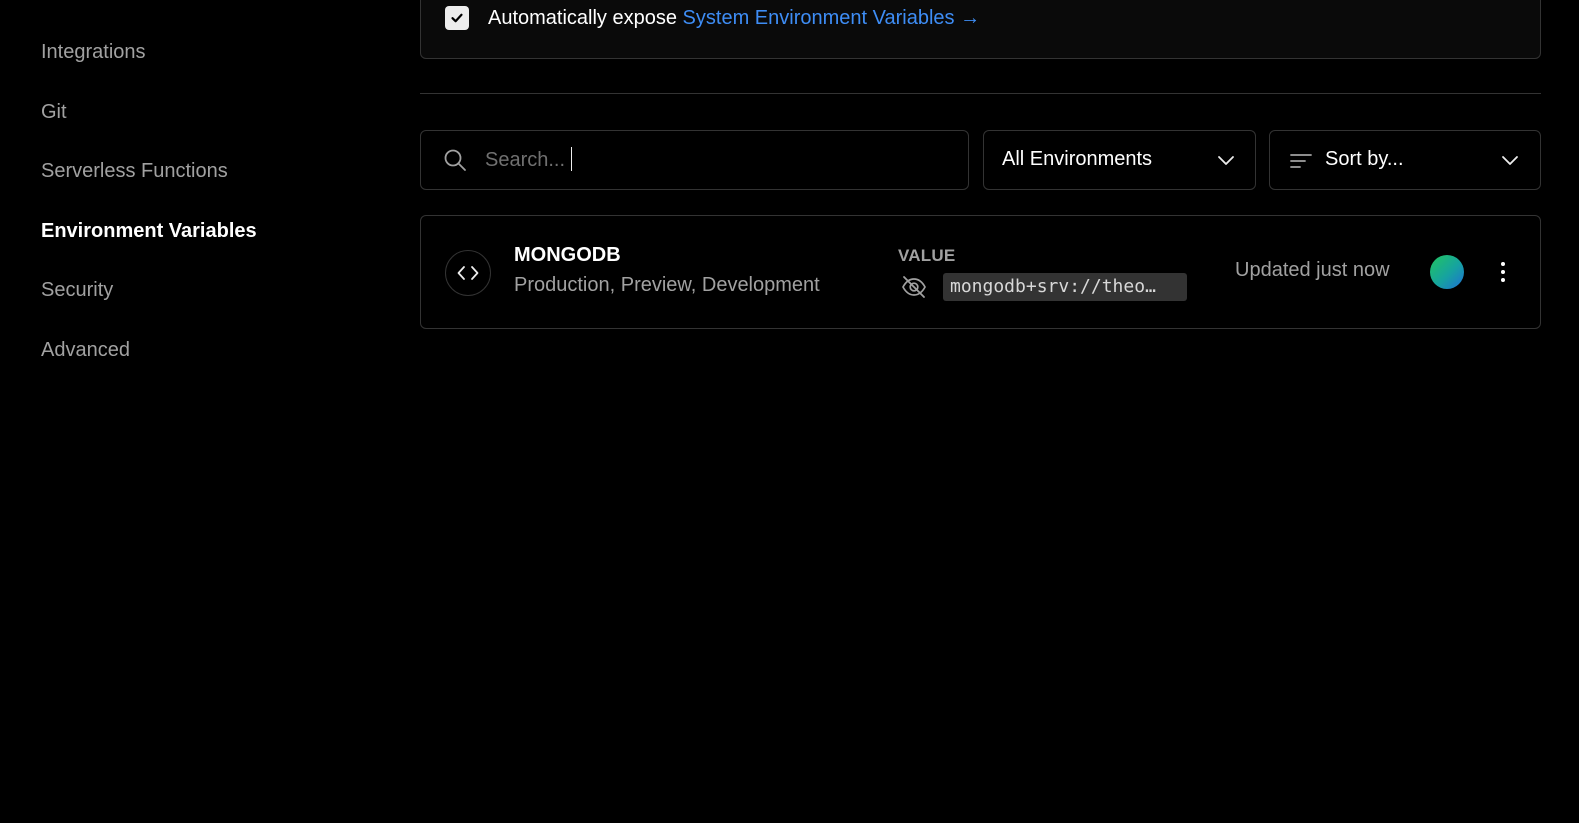  What do you see at coordinates (1301, 161) in the screenshot?
I see `sort-lines-icon` at bounding box center [1301, 161].